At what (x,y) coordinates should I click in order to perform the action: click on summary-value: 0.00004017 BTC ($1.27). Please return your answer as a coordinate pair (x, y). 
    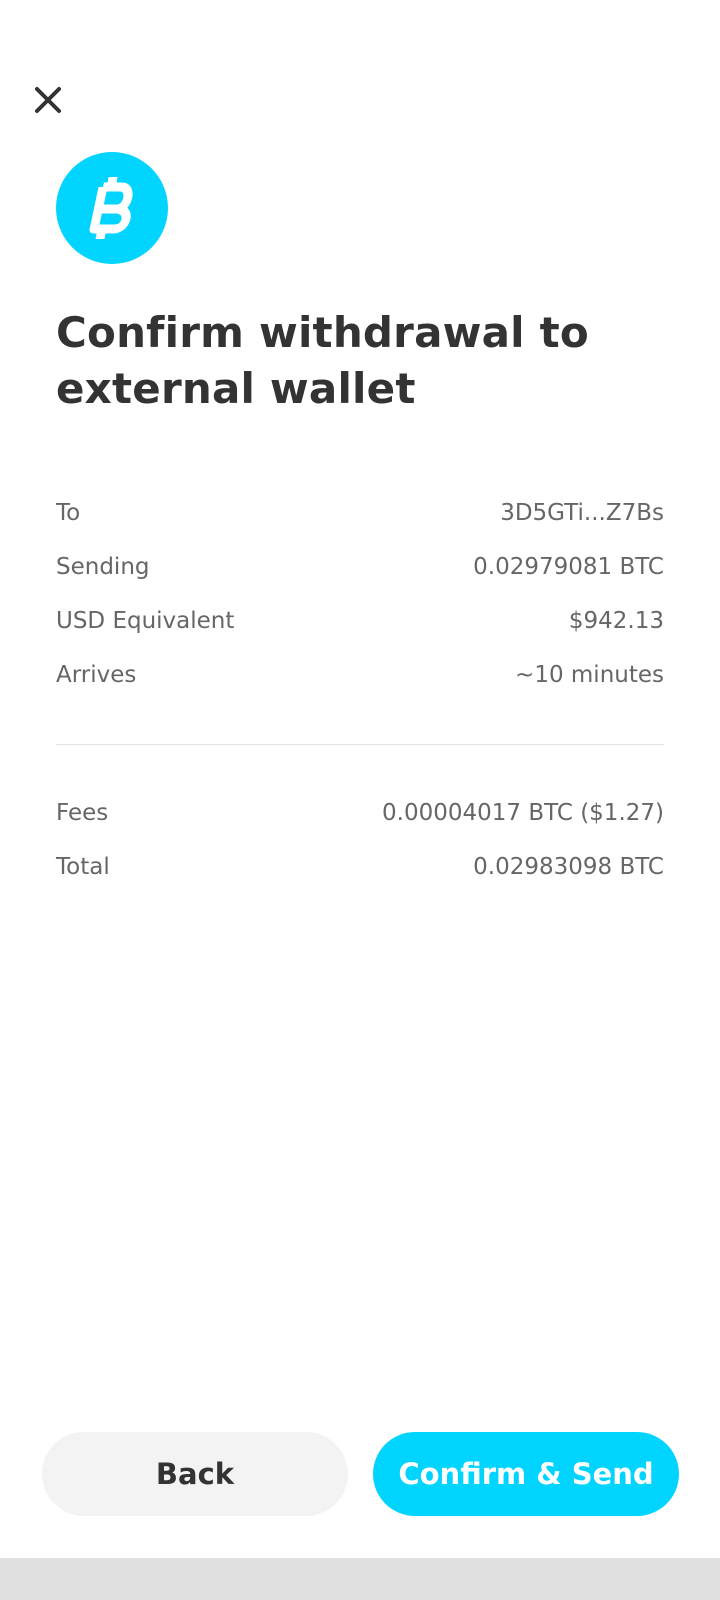
    Looking at the image, I should click on (523, 813).